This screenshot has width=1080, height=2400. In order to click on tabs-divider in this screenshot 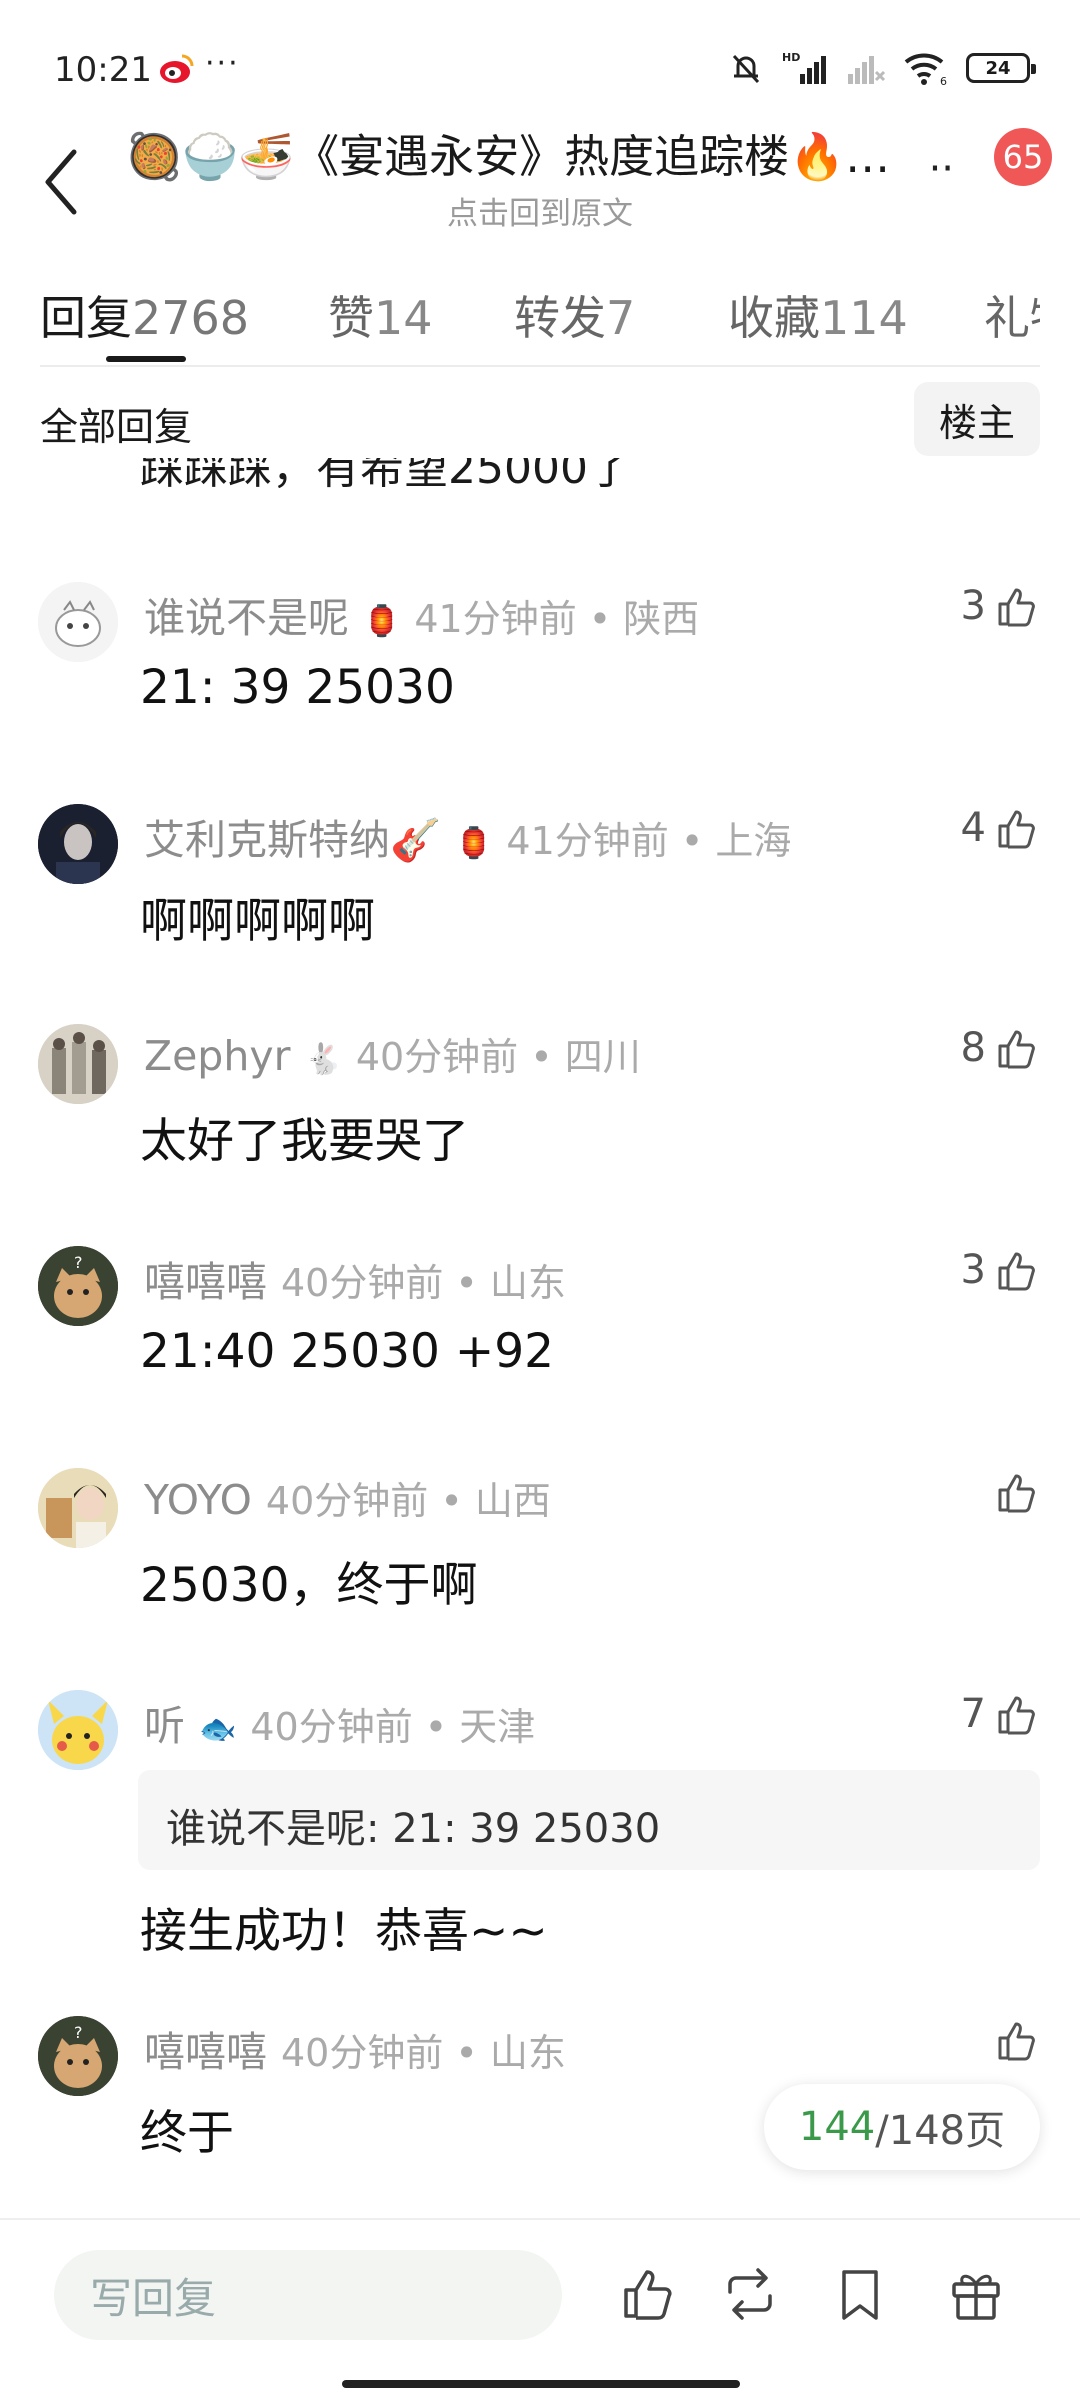, I will do `click(540, 366)`.